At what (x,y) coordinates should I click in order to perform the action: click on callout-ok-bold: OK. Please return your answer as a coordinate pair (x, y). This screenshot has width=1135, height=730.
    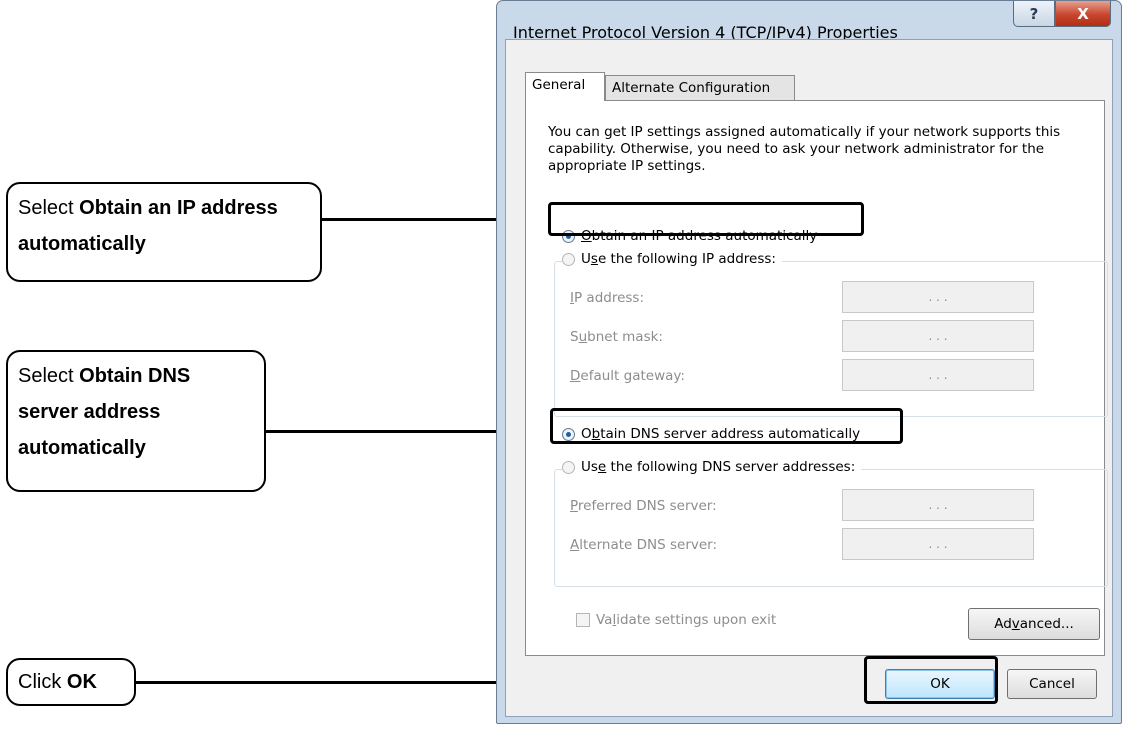
    Looking at the image, I should click on (81, 682).